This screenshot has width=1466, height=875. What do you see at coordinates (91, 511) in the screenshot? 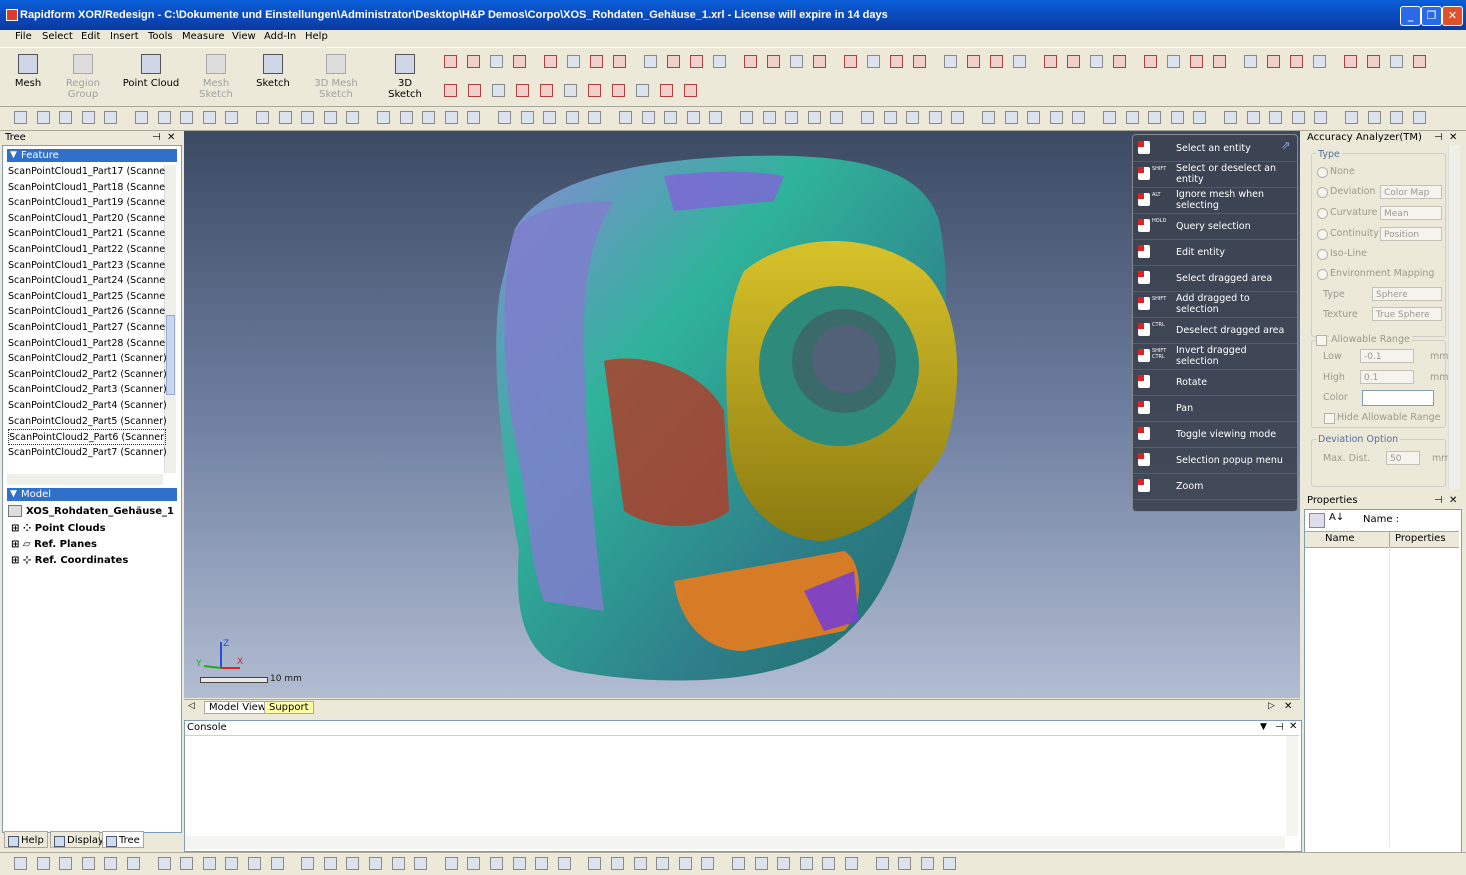
I see `model-root-item: XOS_Rohdaten_Gehäuse_1` at bounding box center [91, 511].